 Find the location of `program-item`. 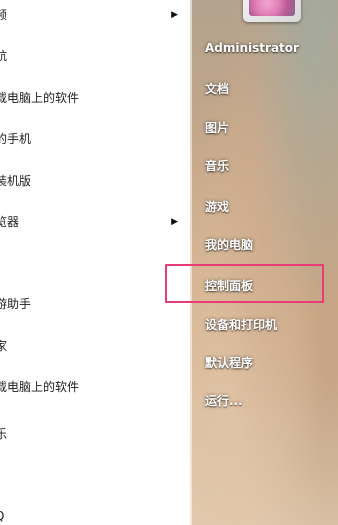

program-item is located at coordinates (95, 262).